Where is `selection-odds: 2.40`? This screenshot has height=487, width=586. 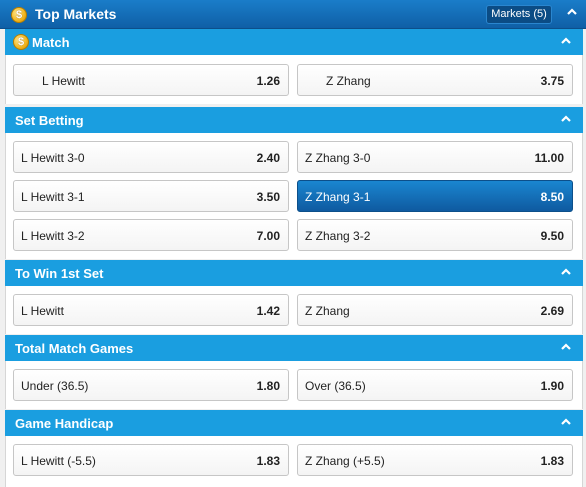 selection-odds: 2.40 is located at coordinates (268, 158).